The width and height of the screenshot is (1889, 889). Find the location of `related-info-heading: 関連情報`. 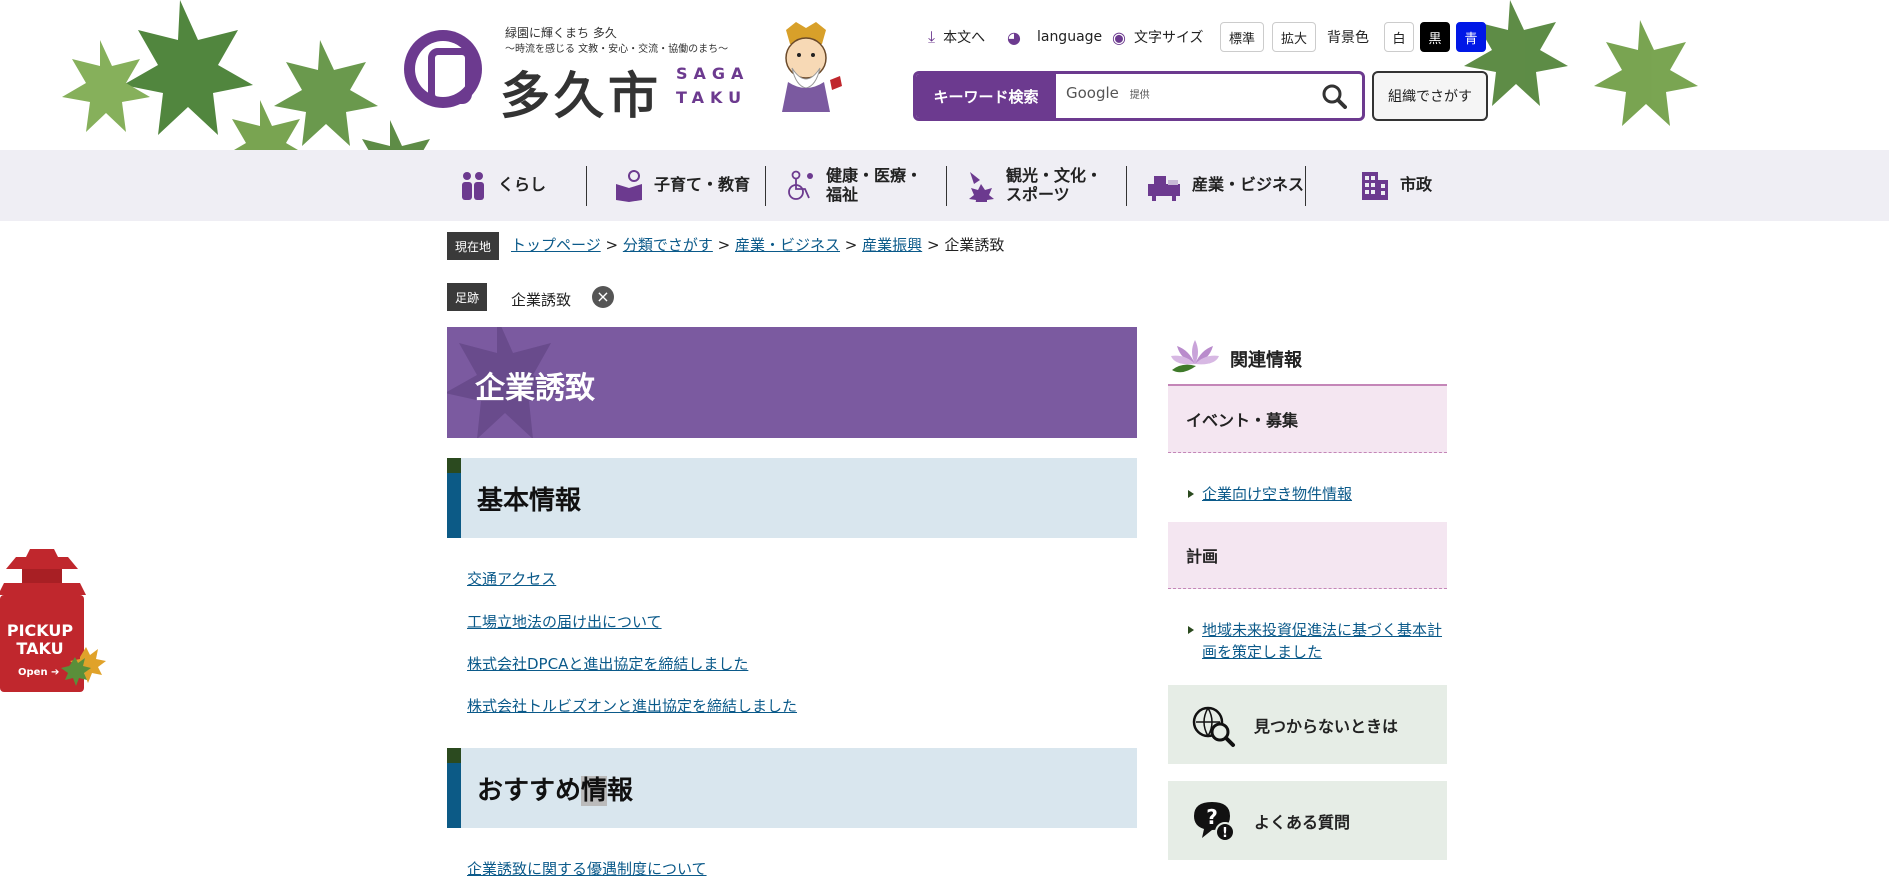

related-info-heading: 関連情報 is located at coordinates (1307, 361).